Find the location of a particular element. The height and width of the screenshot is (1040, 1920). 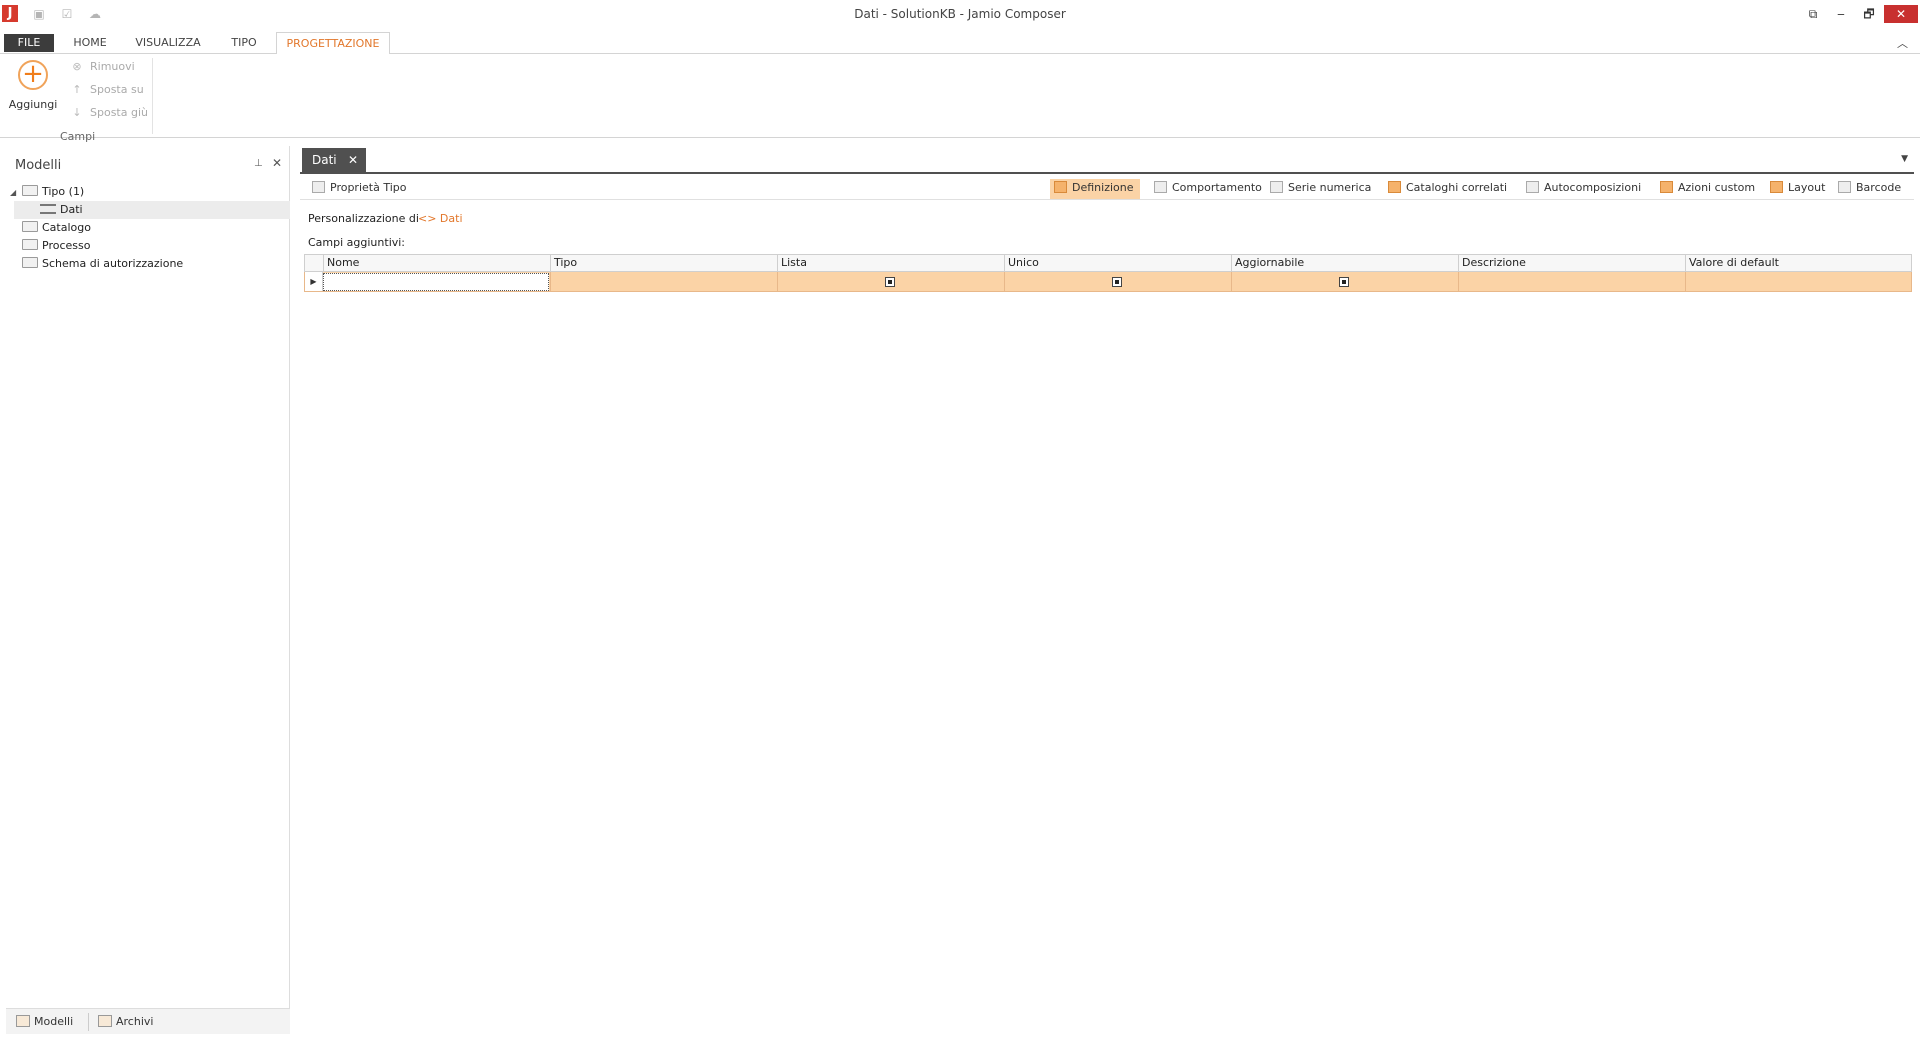

tree-item-catalogo: Catalogo is located at coordinates (56, 228).